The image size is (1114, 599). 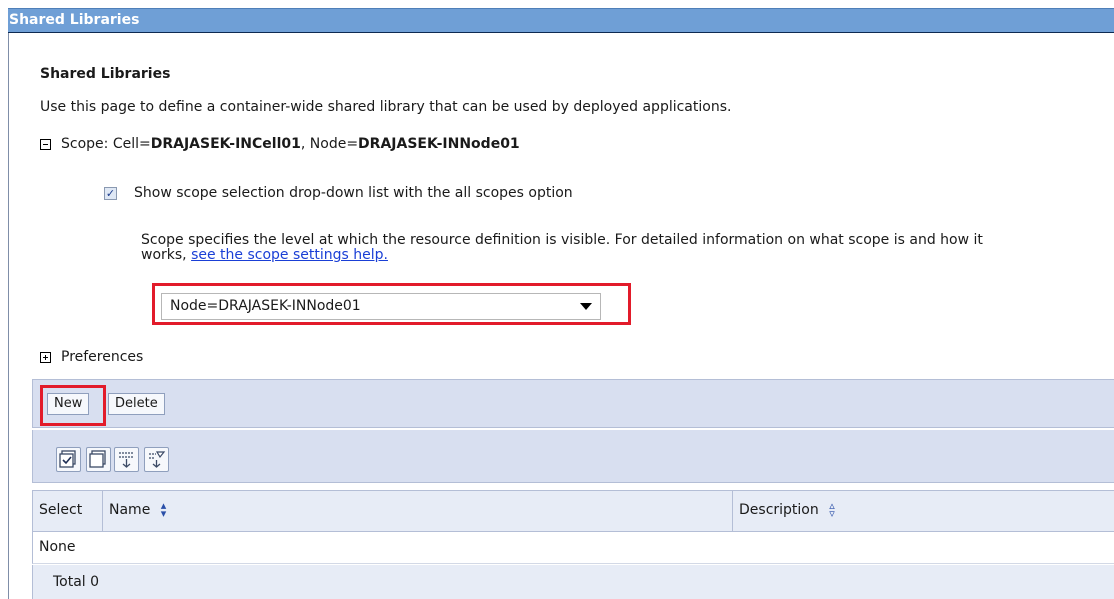 What do you see at coordinates (923, 511) in the screenshot?
I see `column-header-description: Description ▵ ▿` at bounding box center [923, 511].